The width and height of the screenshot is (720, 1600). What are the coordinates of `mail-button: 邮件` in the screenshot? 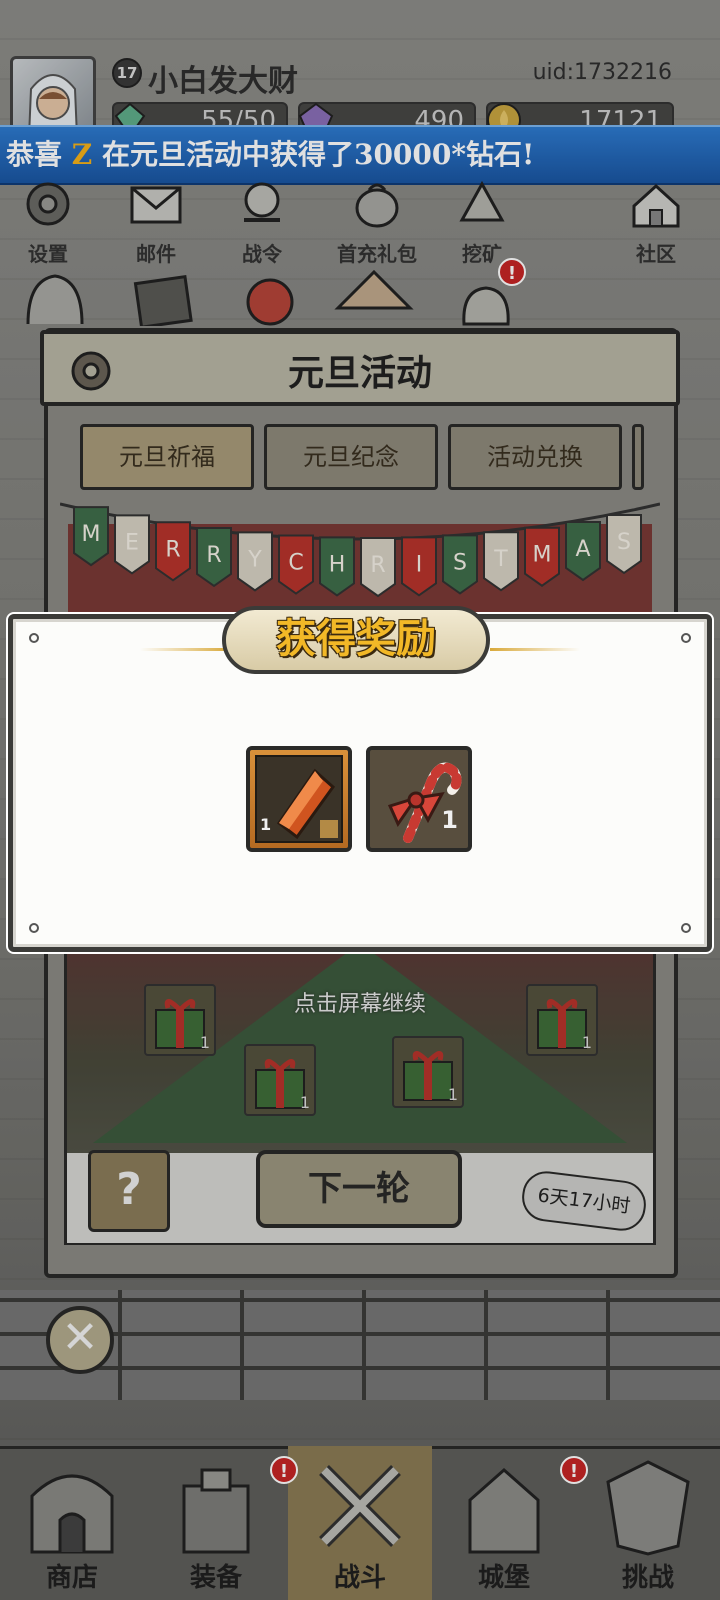 It's located at (156, 221).